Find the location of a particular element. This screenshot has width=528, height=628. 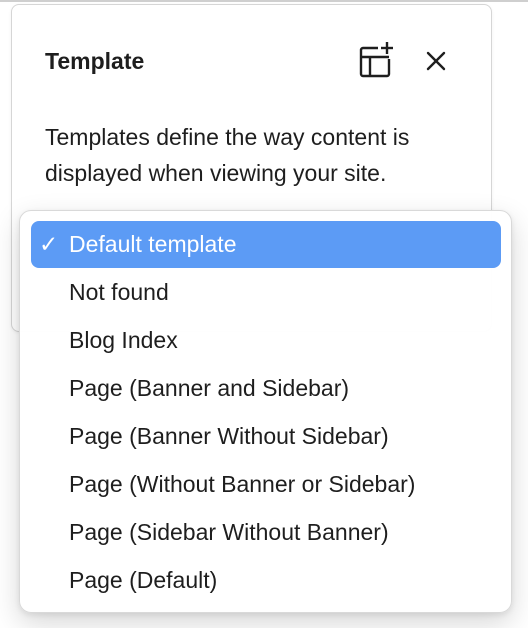

option-default-template: ✓ Default template is located at coordinates (266, 244).